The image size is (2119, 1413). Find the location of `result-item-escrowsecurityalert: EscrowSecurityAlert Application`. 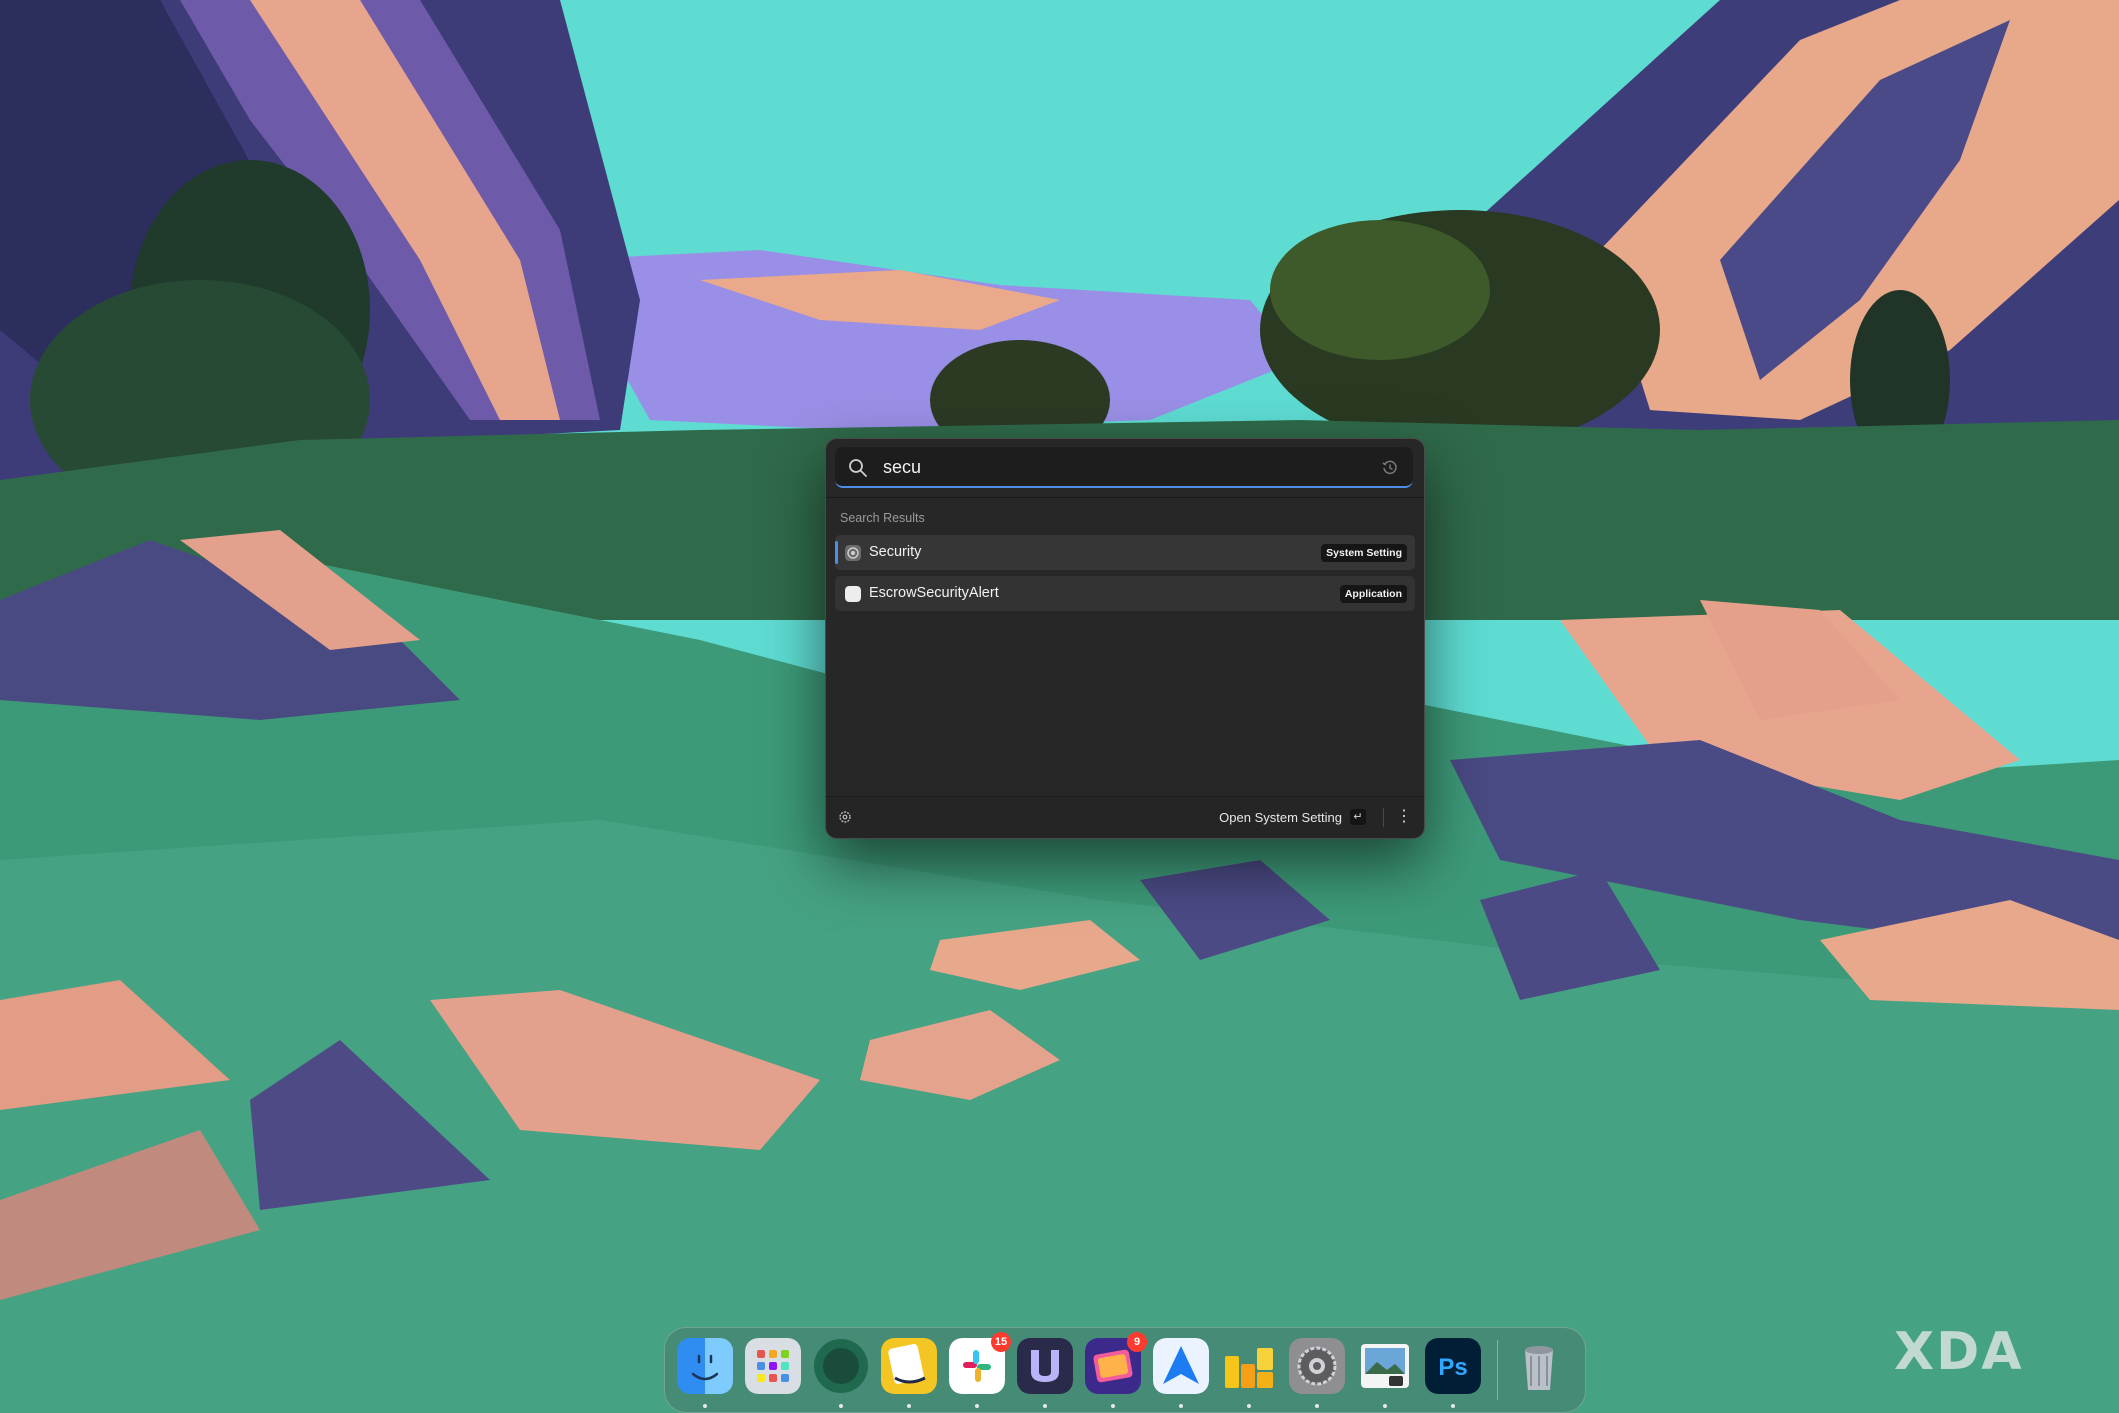

result-item-escrowsecurityalert: EscrowSecurityAlert Application is located at coordinates (1125, 593).